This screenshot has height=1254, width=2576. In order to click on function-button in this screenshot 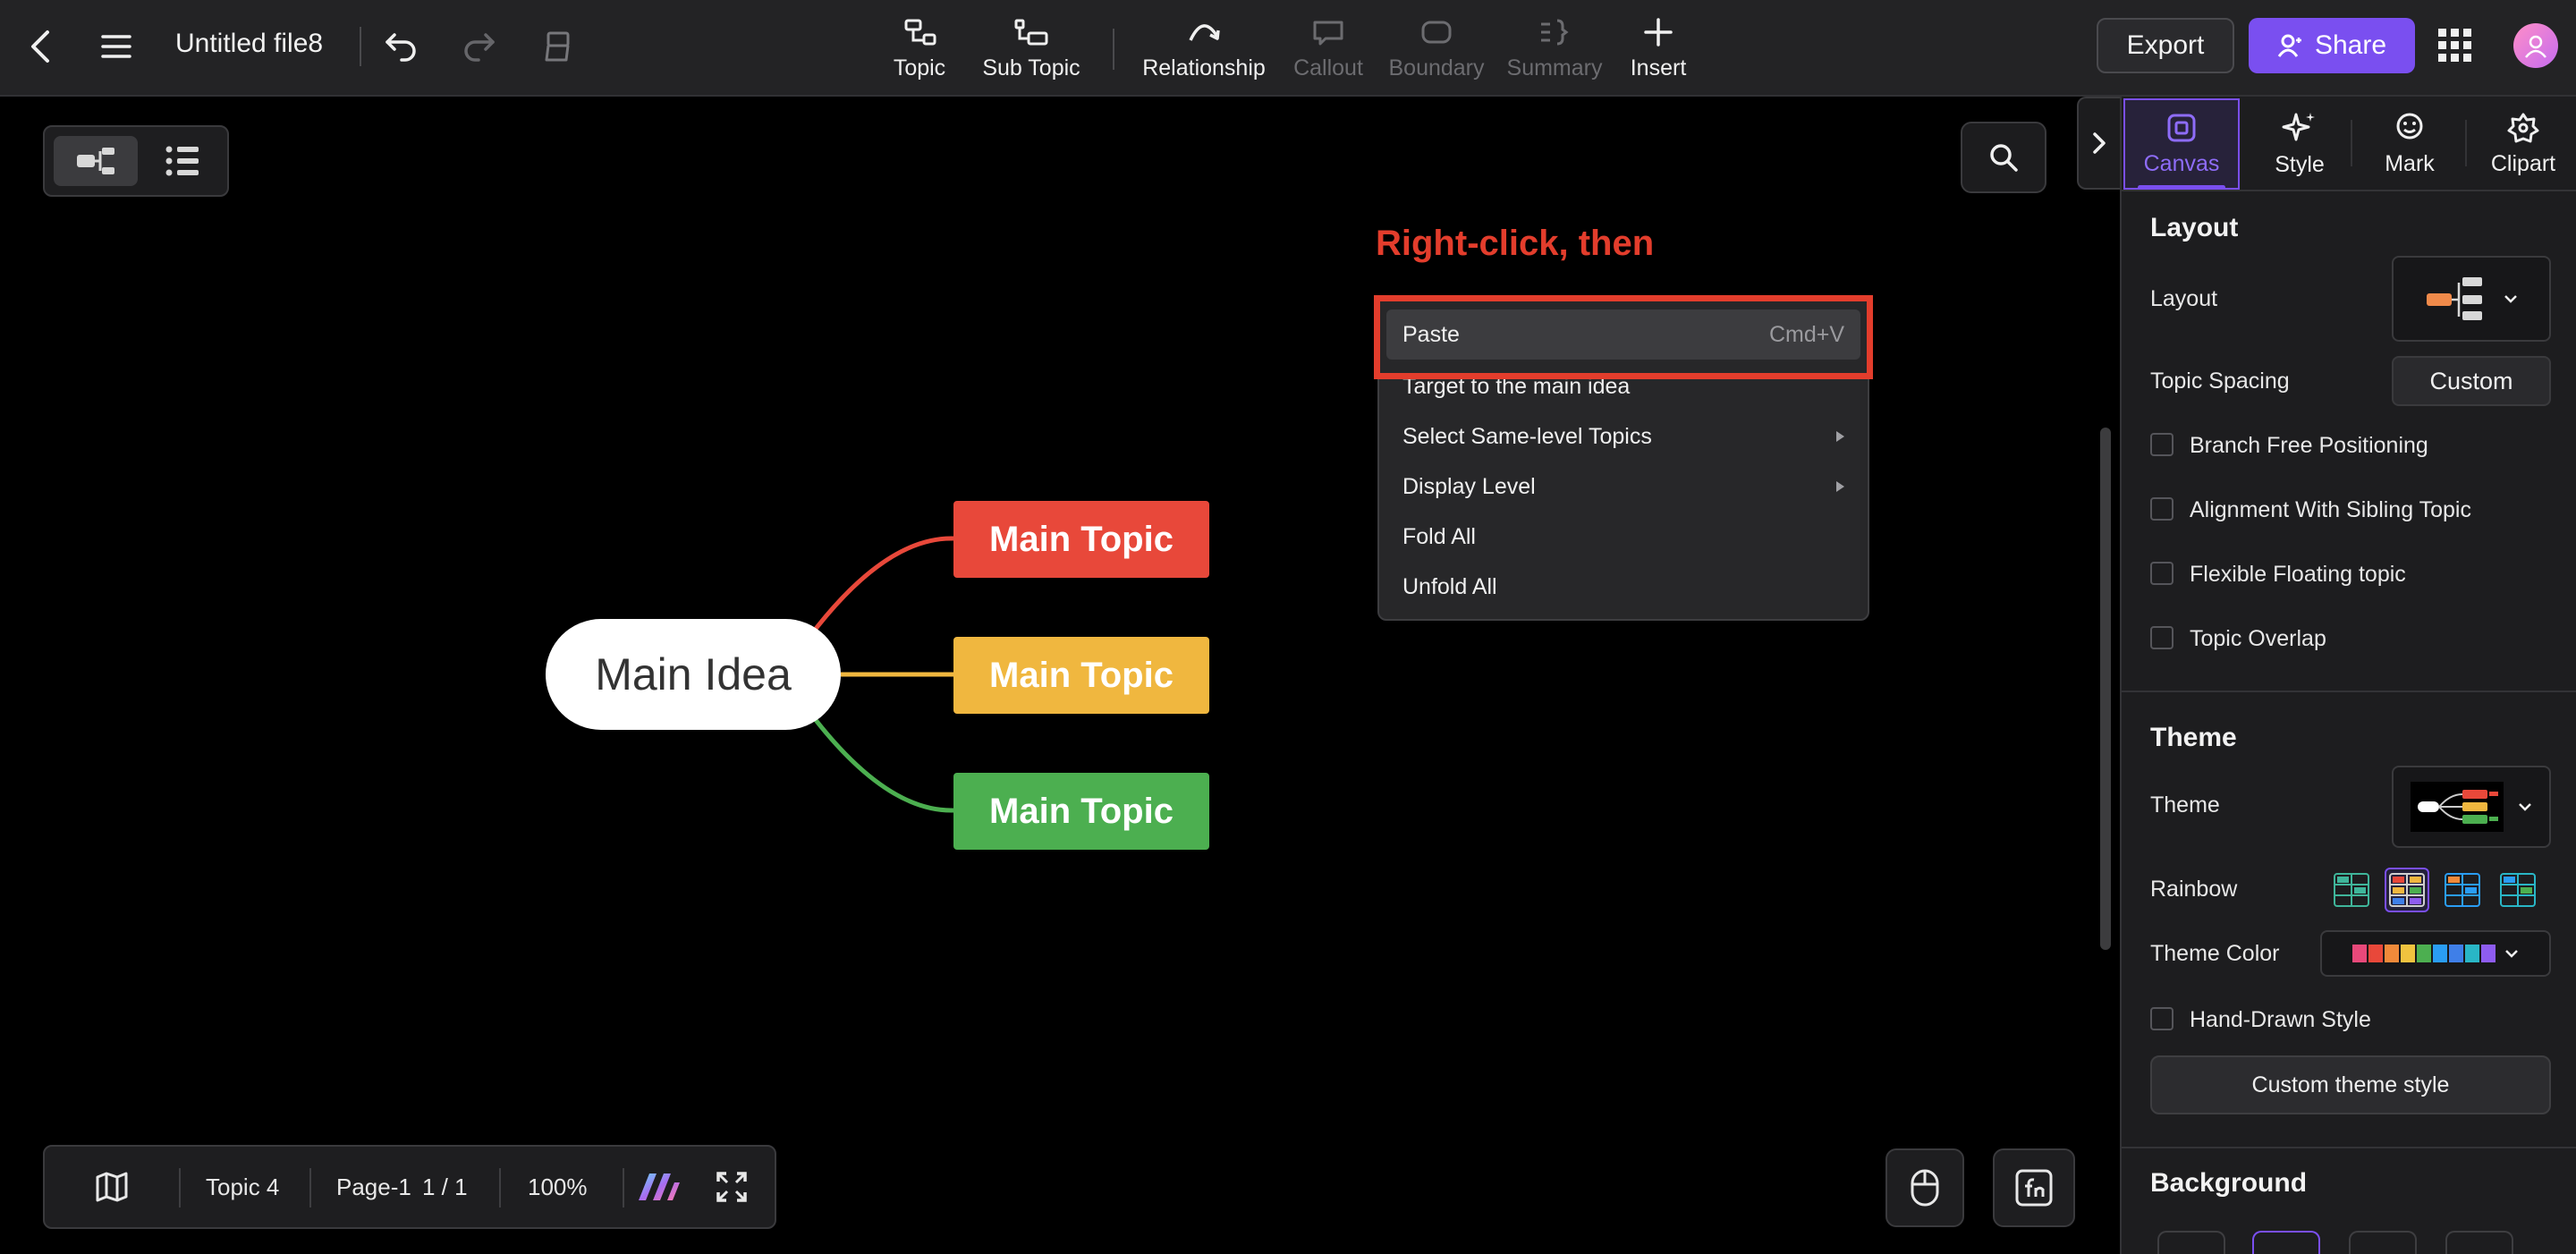, I will do `click(2034, 1187)`.